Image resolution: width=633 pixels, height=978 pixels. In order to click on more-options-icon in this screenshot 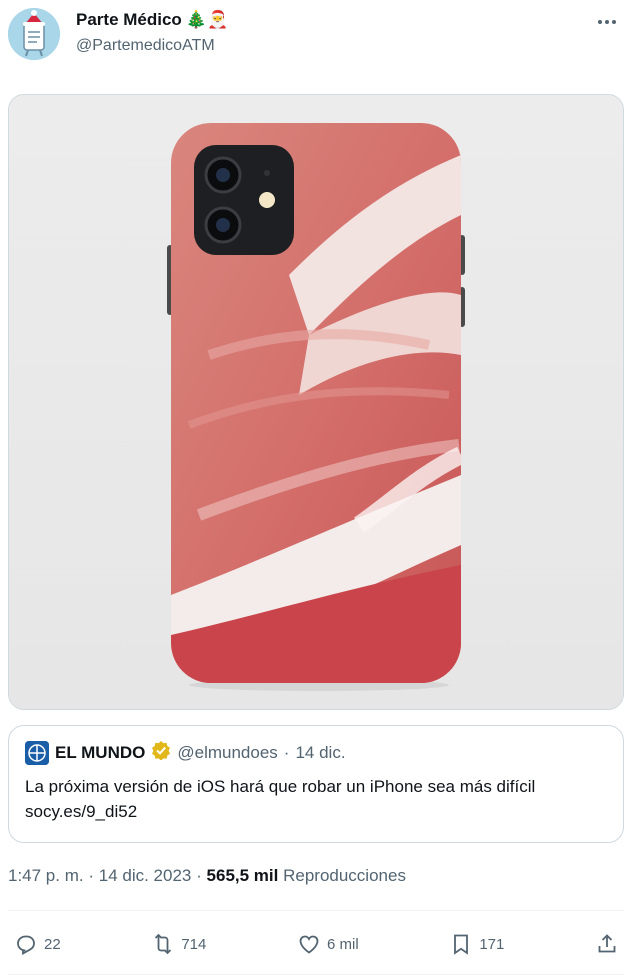, I will do `click(607, 22)`.